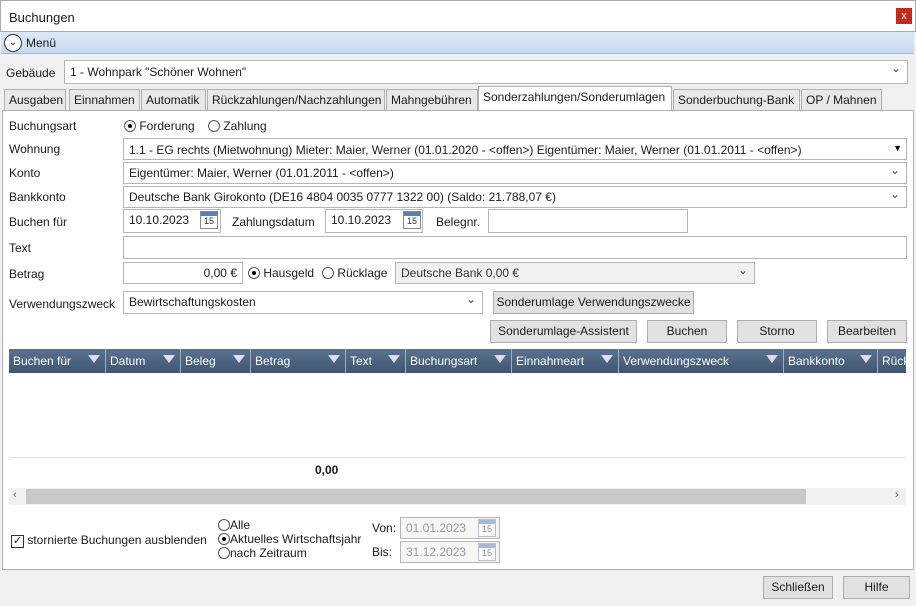 Image resolution: width=916 pixels, height=606 pixels. What do you see at coordinates (273, 222) in the screenshot?
I see `zahlungsdatum-label: Zahlungsdatum` at bounding box center [273, 222].